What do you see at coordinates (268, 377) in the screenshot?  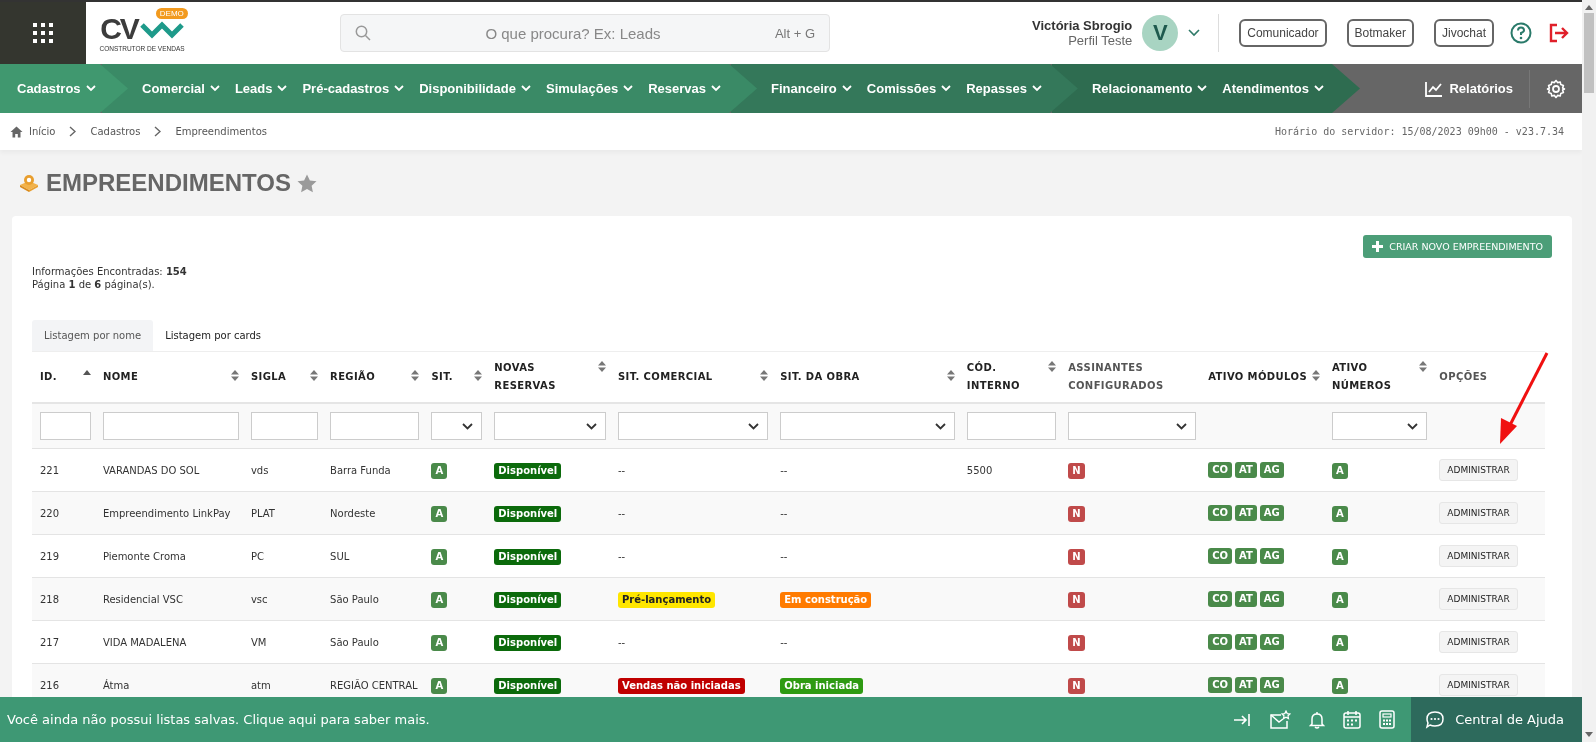 I see `column-header: SIGLA` at bounding box center [268, 377].